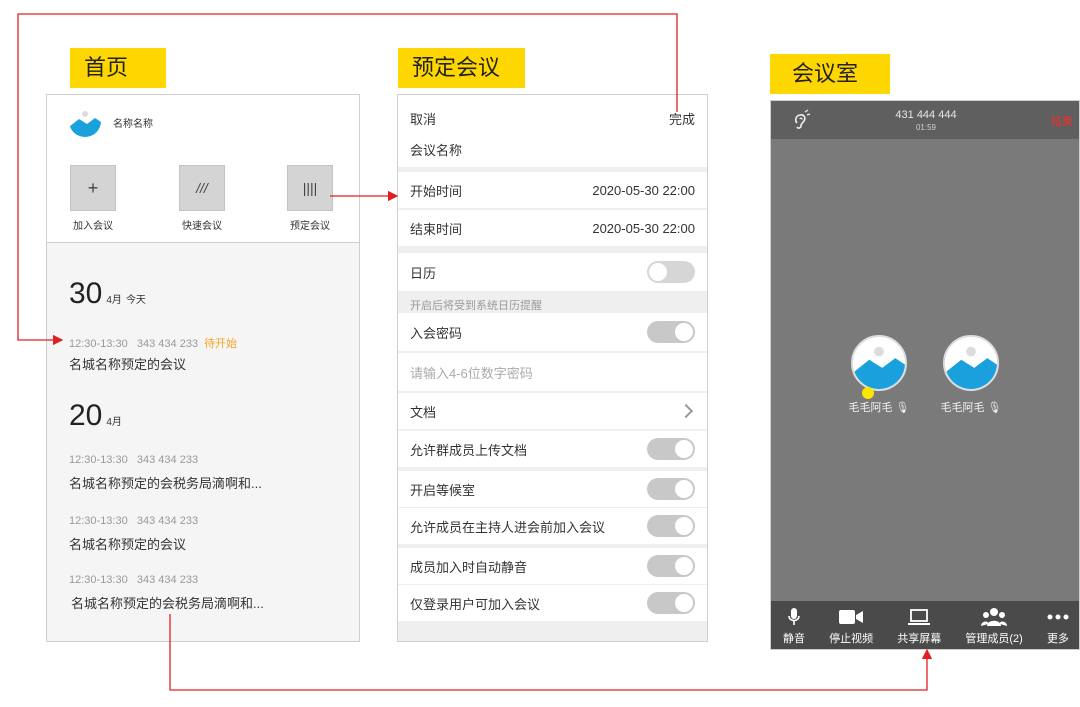 The image size is (1080, 707). Describe the element at coordinates (643, 228) in the screenshot. I see `end-time-value: 2020-05-30 22:00` at that location.